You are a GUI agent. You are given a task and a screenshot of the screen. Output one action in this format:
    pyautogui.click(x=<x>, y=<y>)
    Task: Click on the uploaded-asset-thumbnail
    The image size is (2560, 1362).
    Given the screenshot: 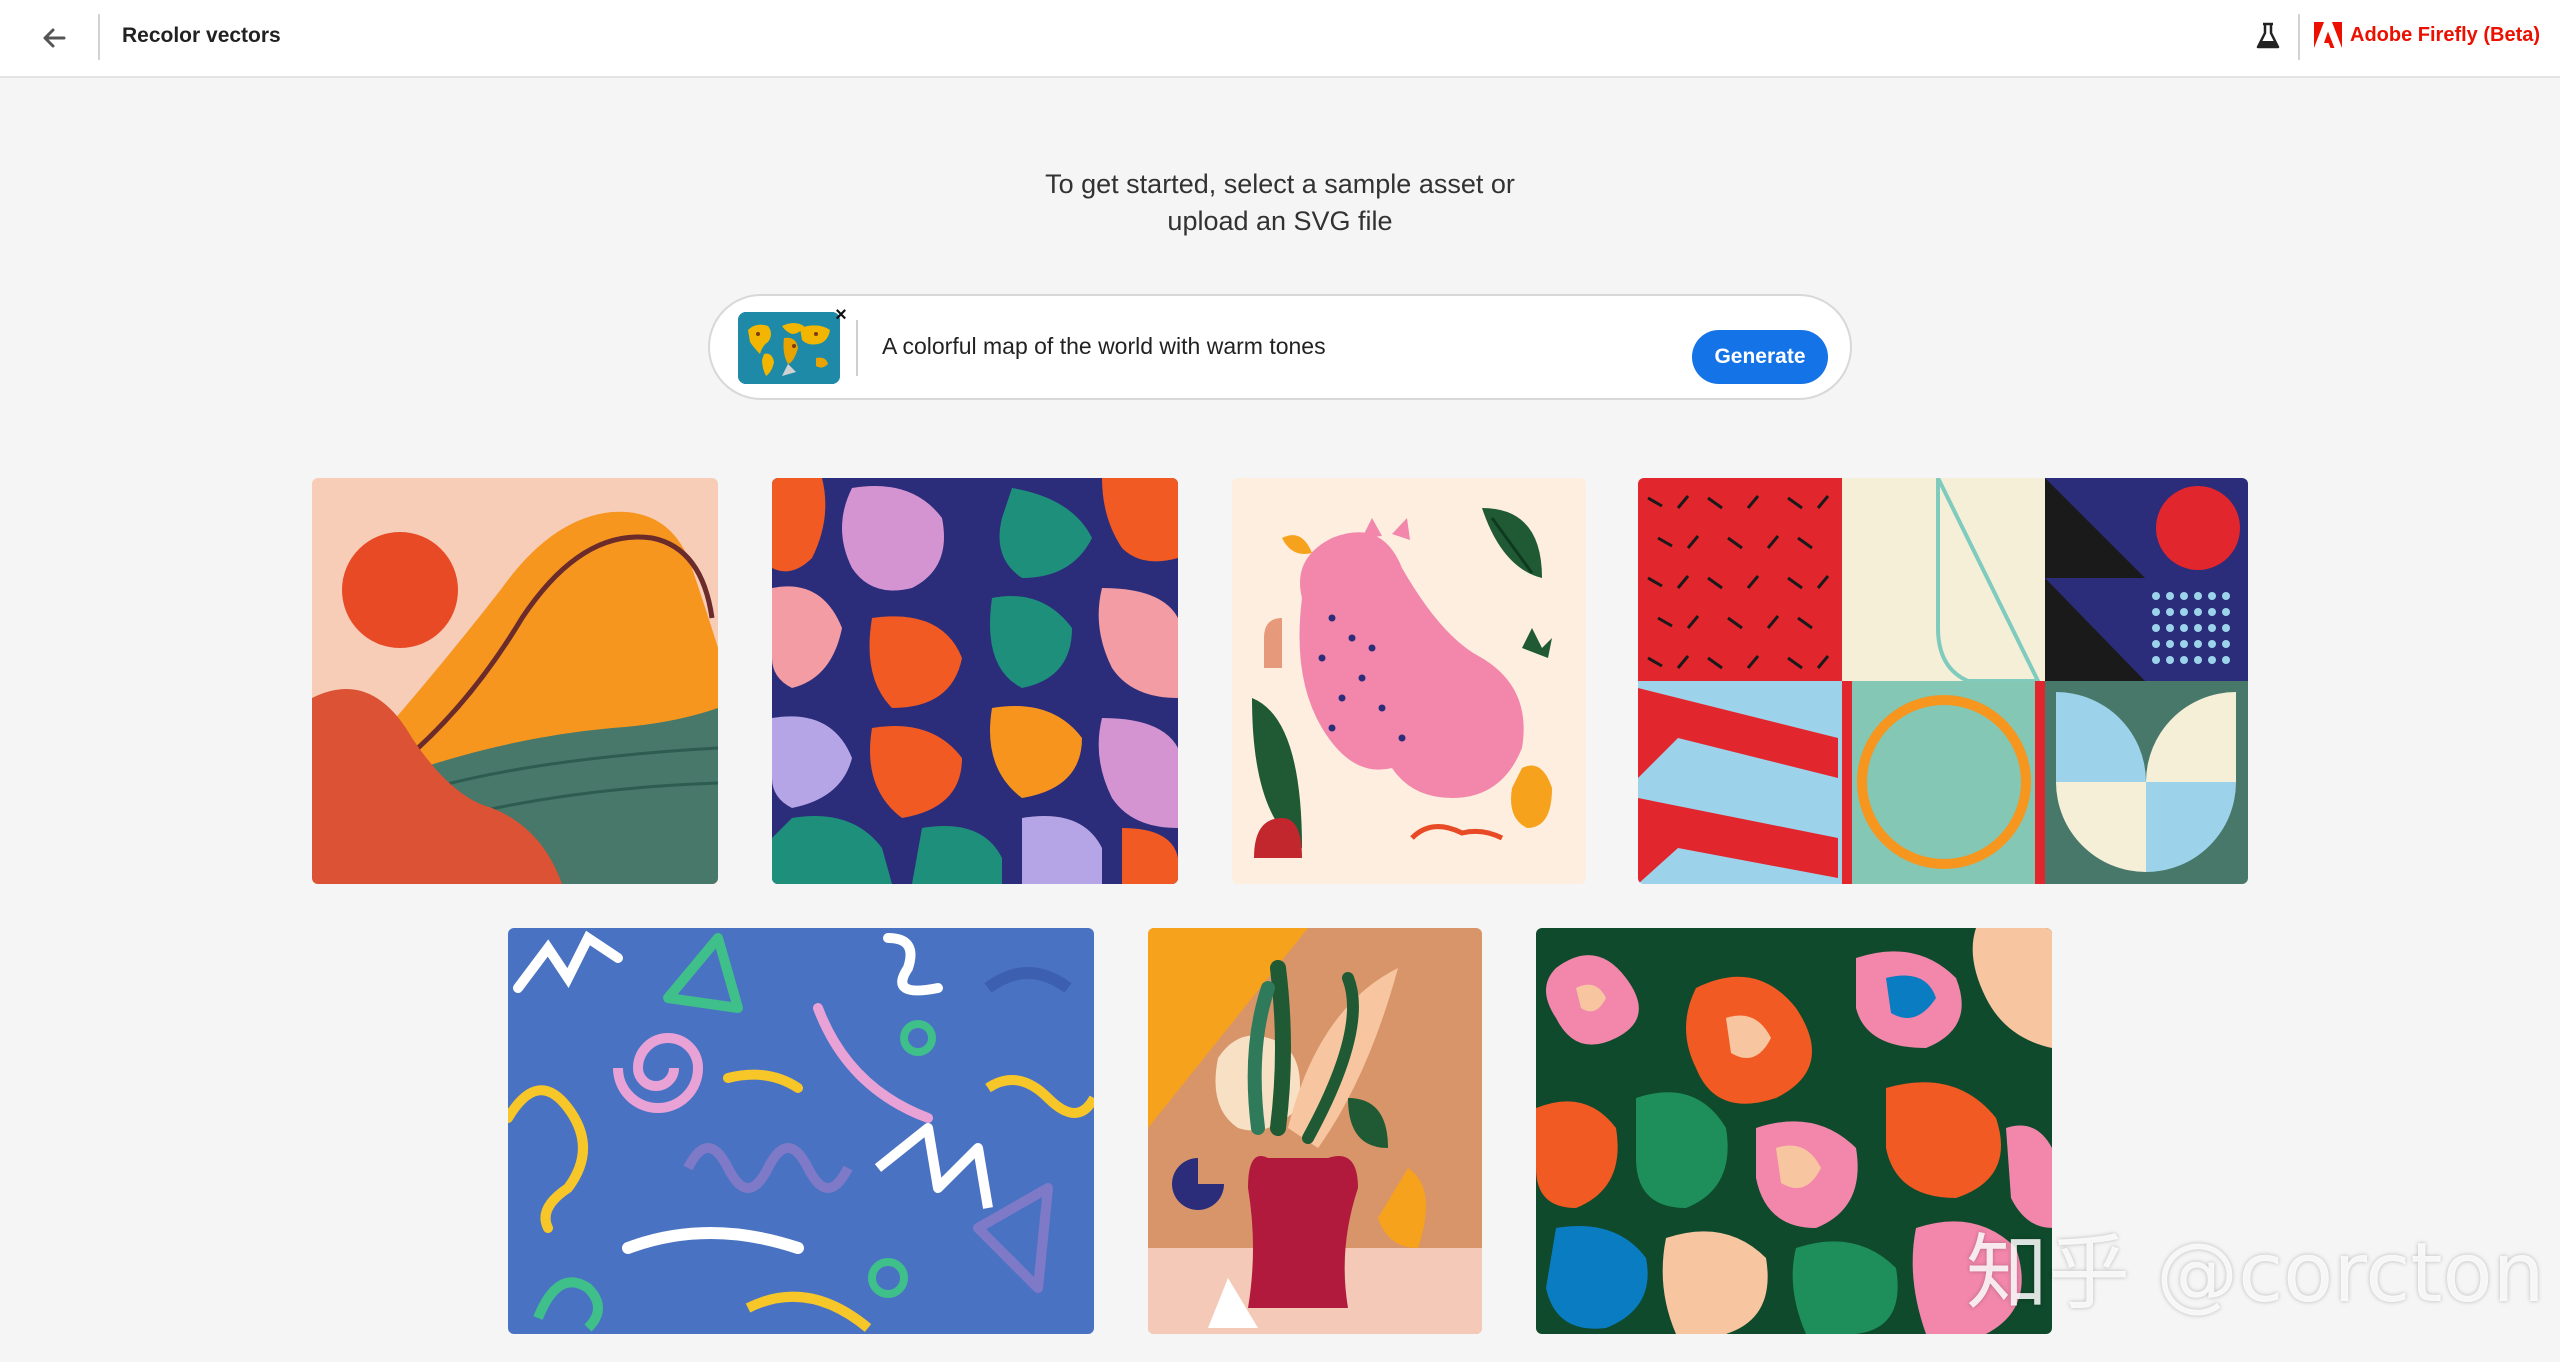 What is the action you would take?
    pyautogui.click(x=789, y=348)
    